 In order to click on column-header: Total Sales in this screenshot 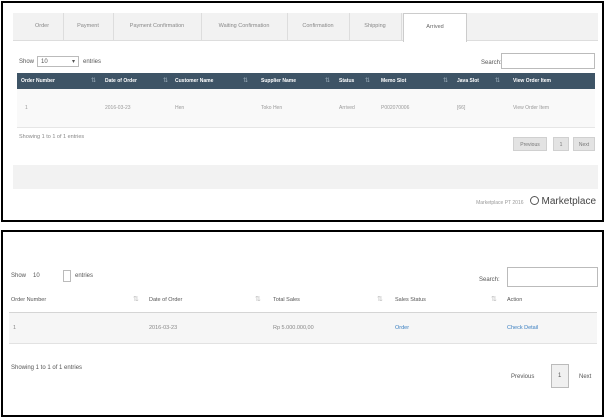, I will do `click(286, 300)`.